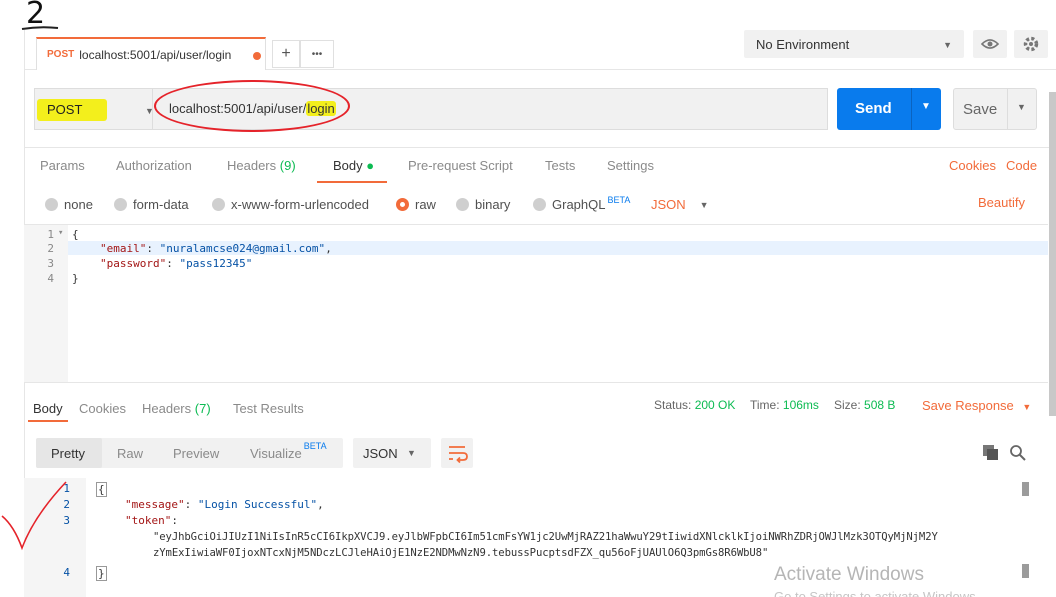 The width and height of the screenshot is (1056, 597). Describe the element at coordinates (151, 204) in the screenshot. I see `radio-form-data: form-data` at that location.